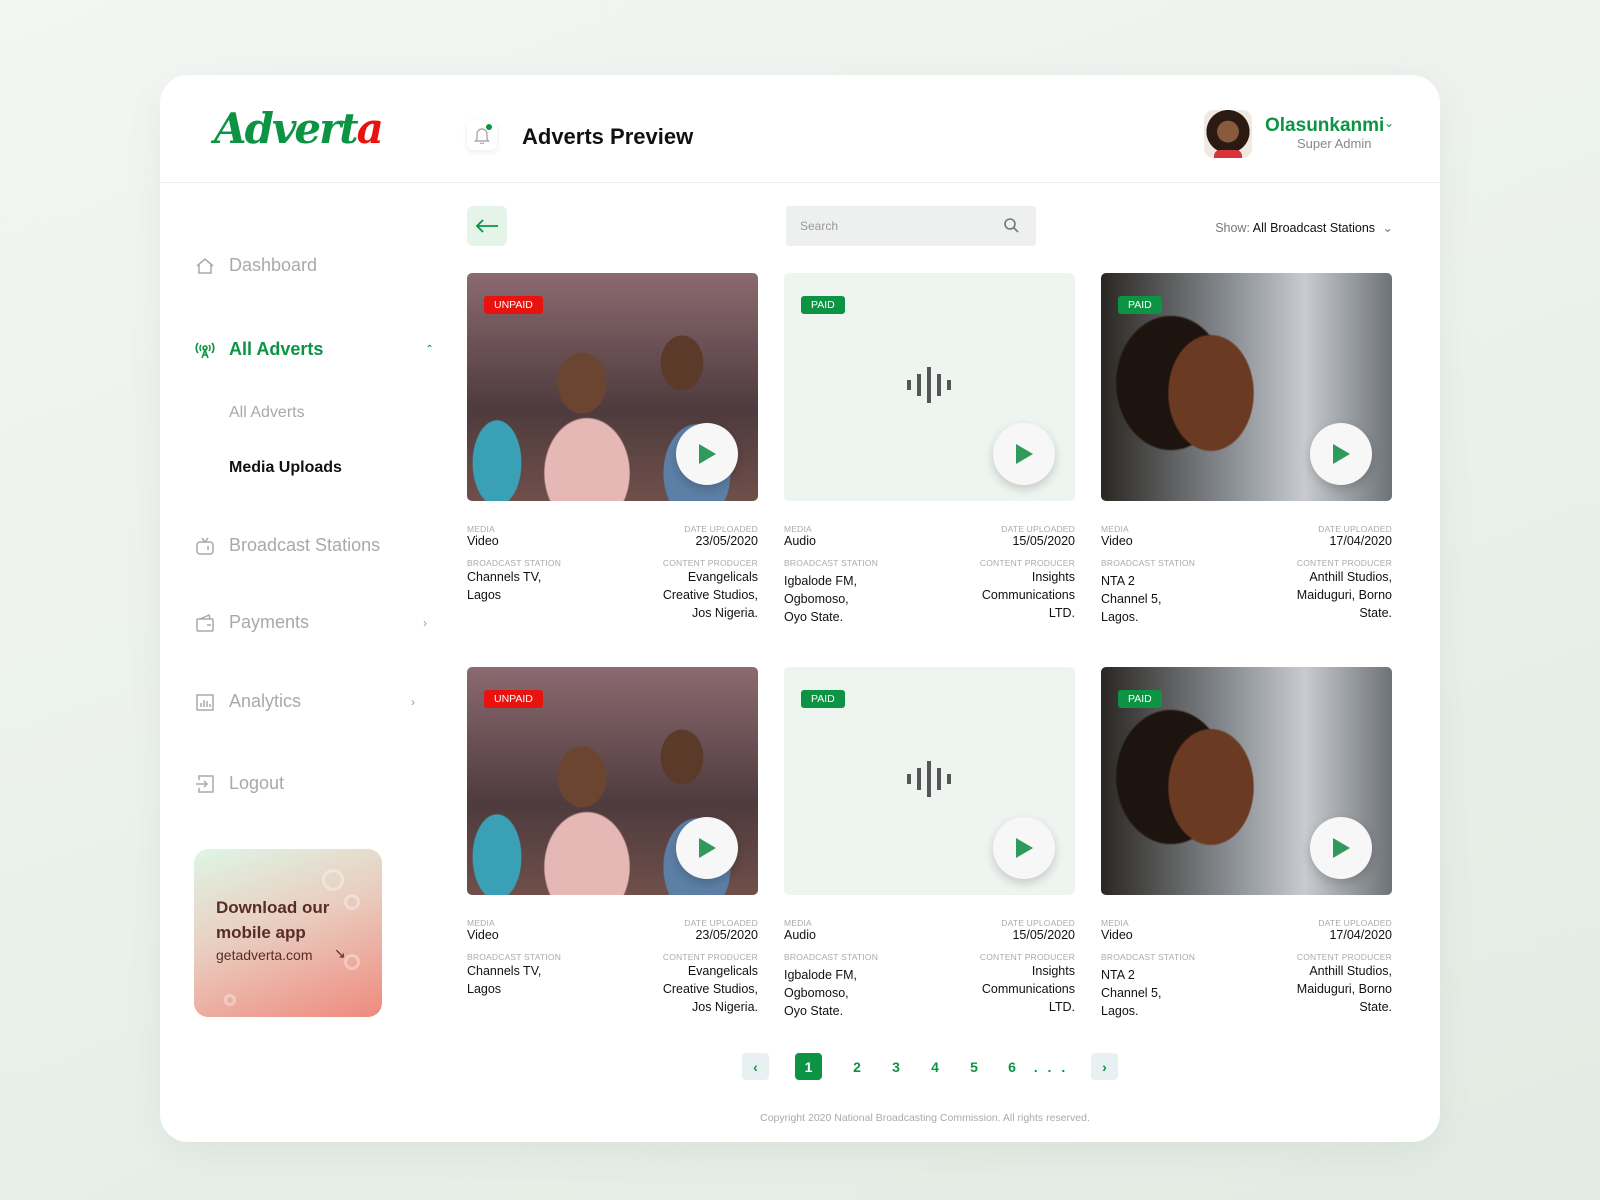  Describe the element at coordinates (276, 349) in the screenshot. I see `sidebar-item-label: All Adverts` at that location.